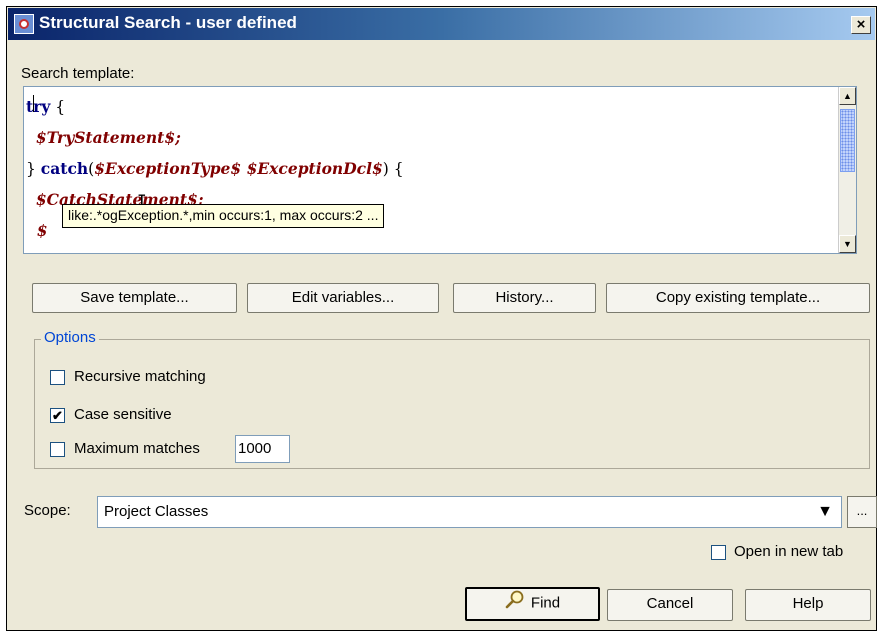 The height and width of the screenshot is (637, 885). What do you see at coordinates (156, 511) in the screenshot?
I see `scope-selected-value: Project Classes` at bounding box center [156, 511].